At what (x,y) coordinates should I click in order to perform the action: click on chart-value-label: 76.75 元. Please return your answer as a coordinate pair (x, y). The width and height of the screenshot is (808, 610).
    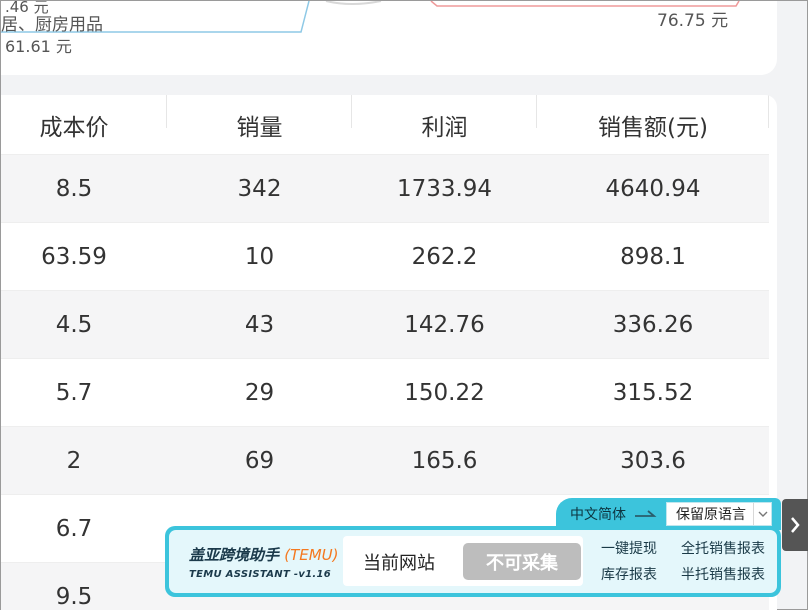
    Looking at the image, I should click on (693, 21).